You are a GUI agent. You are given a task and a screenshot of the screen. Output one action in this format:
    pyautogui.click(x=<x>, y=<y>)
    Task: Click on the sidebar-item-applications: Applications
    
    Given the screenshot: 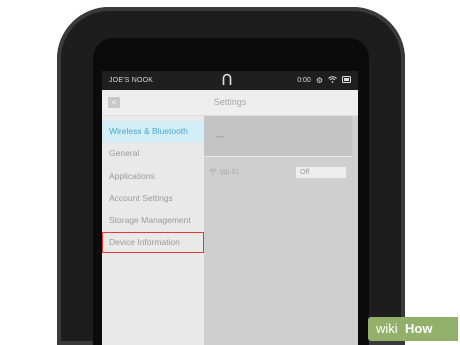 What is the action you would take?
    pyautogui.click(x=153, y=176)
    